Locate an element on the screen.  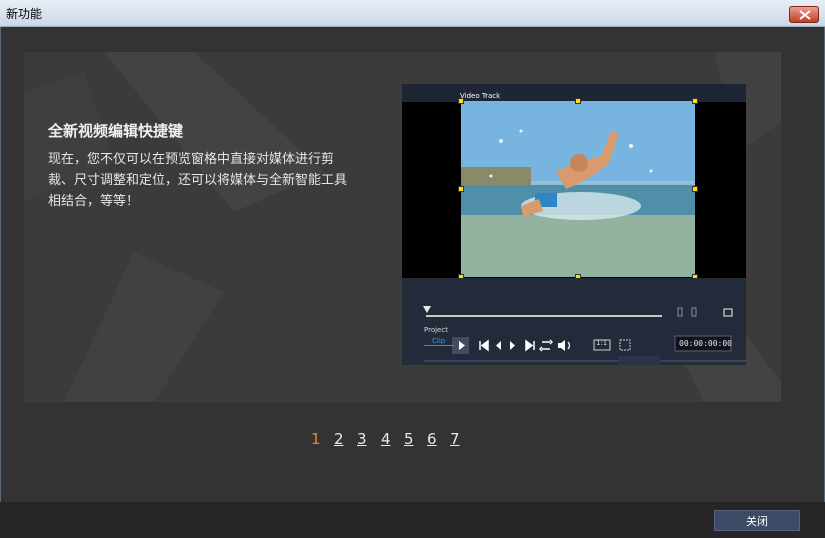
page-4-link: 4 is located at coordinates (386, 439).